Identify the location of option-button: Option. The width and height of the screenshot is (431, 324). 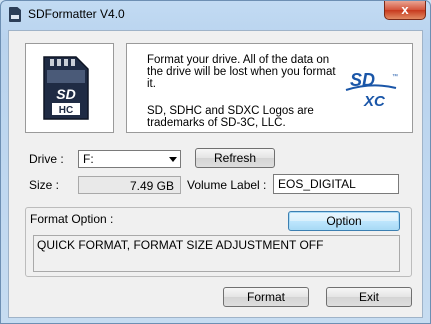
(344, 221).